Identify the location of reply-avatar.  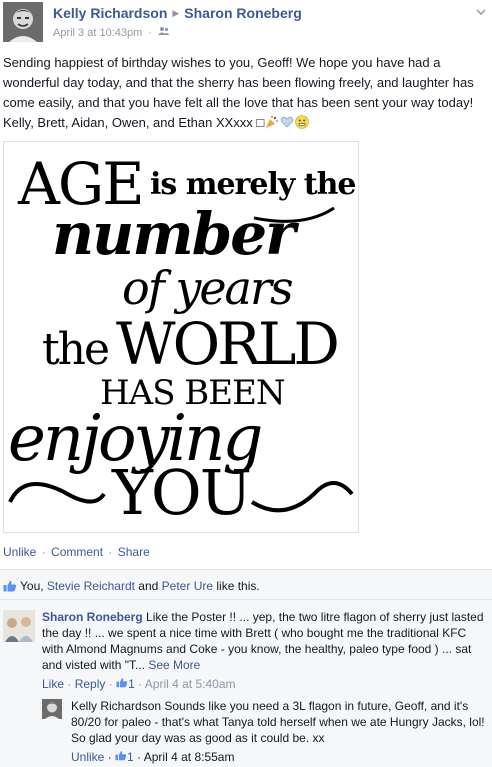
(52, 709).